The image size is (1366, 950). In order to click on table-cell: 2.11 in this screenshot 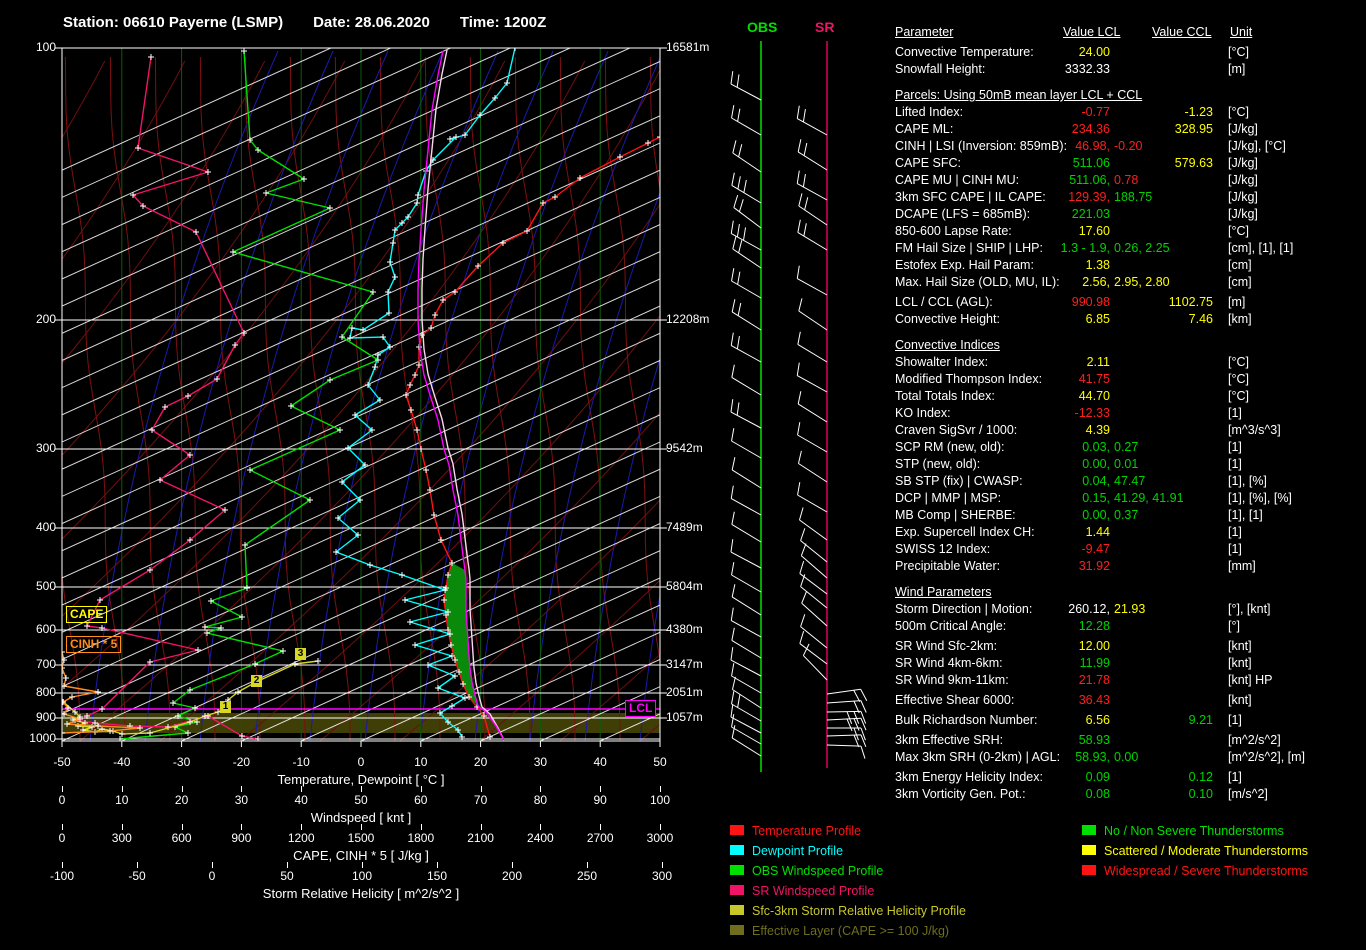, I will do `click(1098, 362)`.